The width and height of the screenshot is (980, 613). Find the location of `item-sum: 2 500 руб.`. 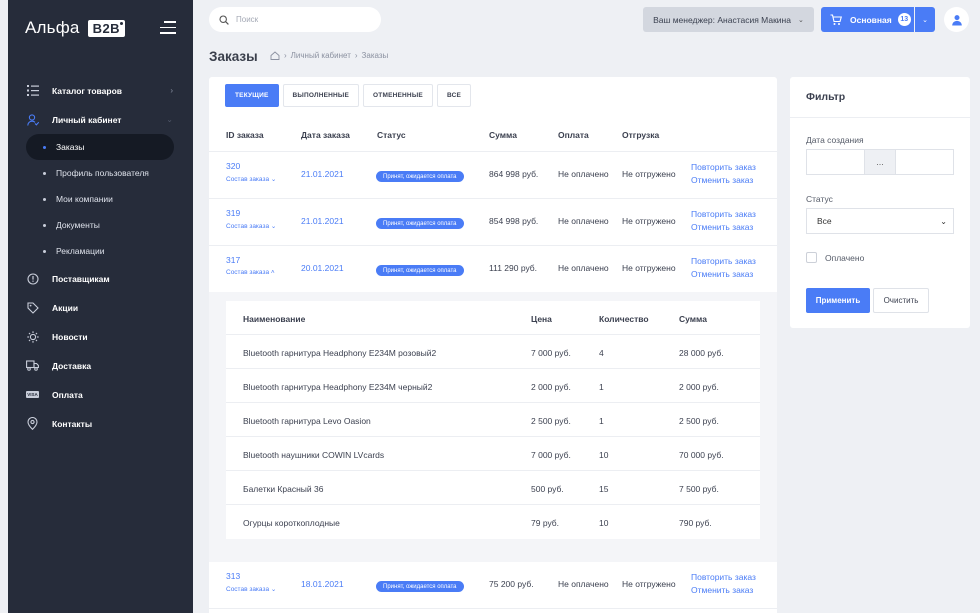

item-sum: 2 500 руб. is located at coordinates (699, 421).